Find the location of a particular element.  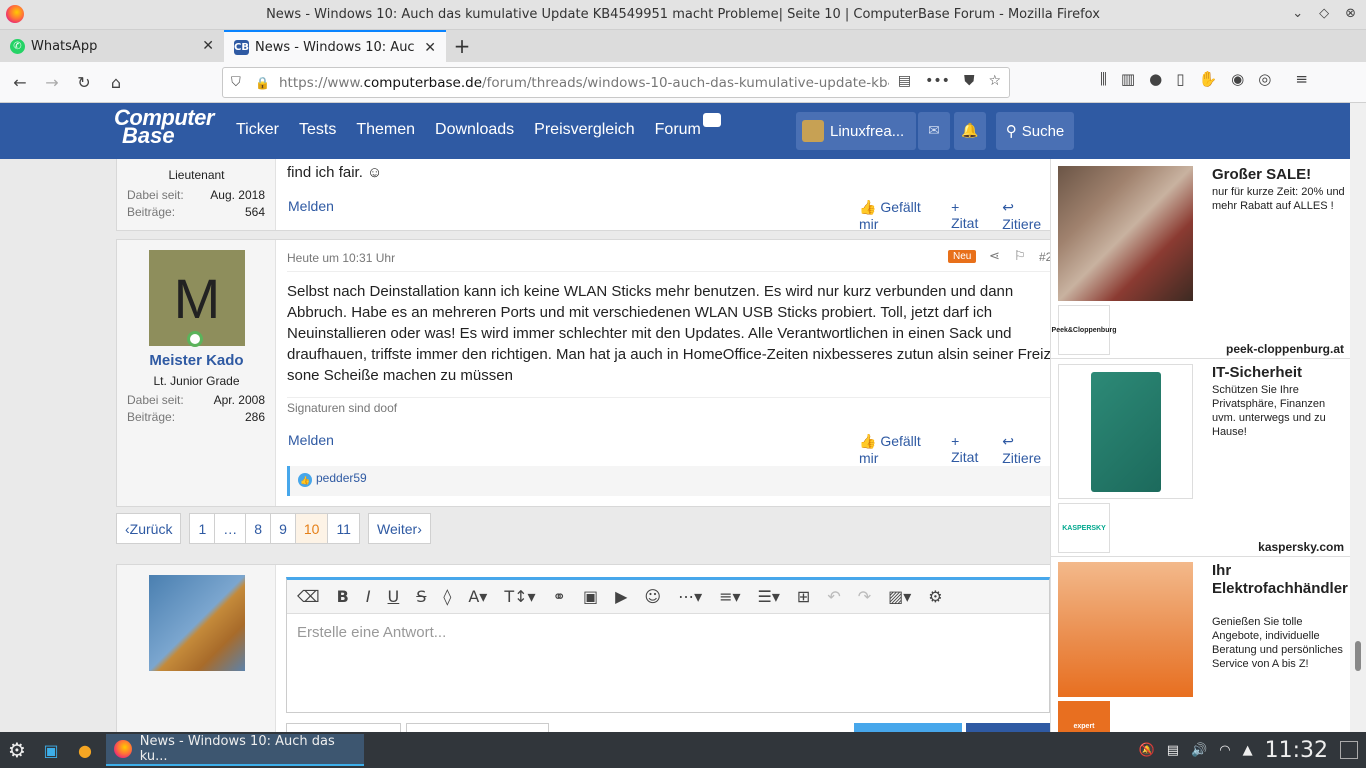

italic-icon: I is located at coordinates (368, 596).